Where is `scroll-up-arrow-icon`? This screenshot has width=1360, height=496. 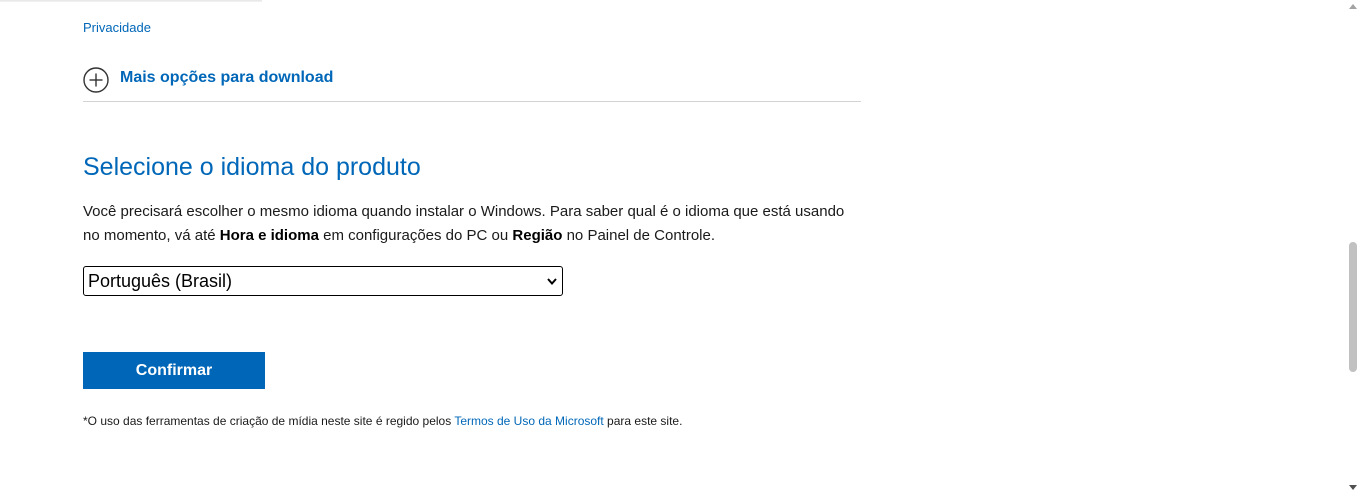 scroll-up-arrow-icon is located at coordinates (1353, 6).